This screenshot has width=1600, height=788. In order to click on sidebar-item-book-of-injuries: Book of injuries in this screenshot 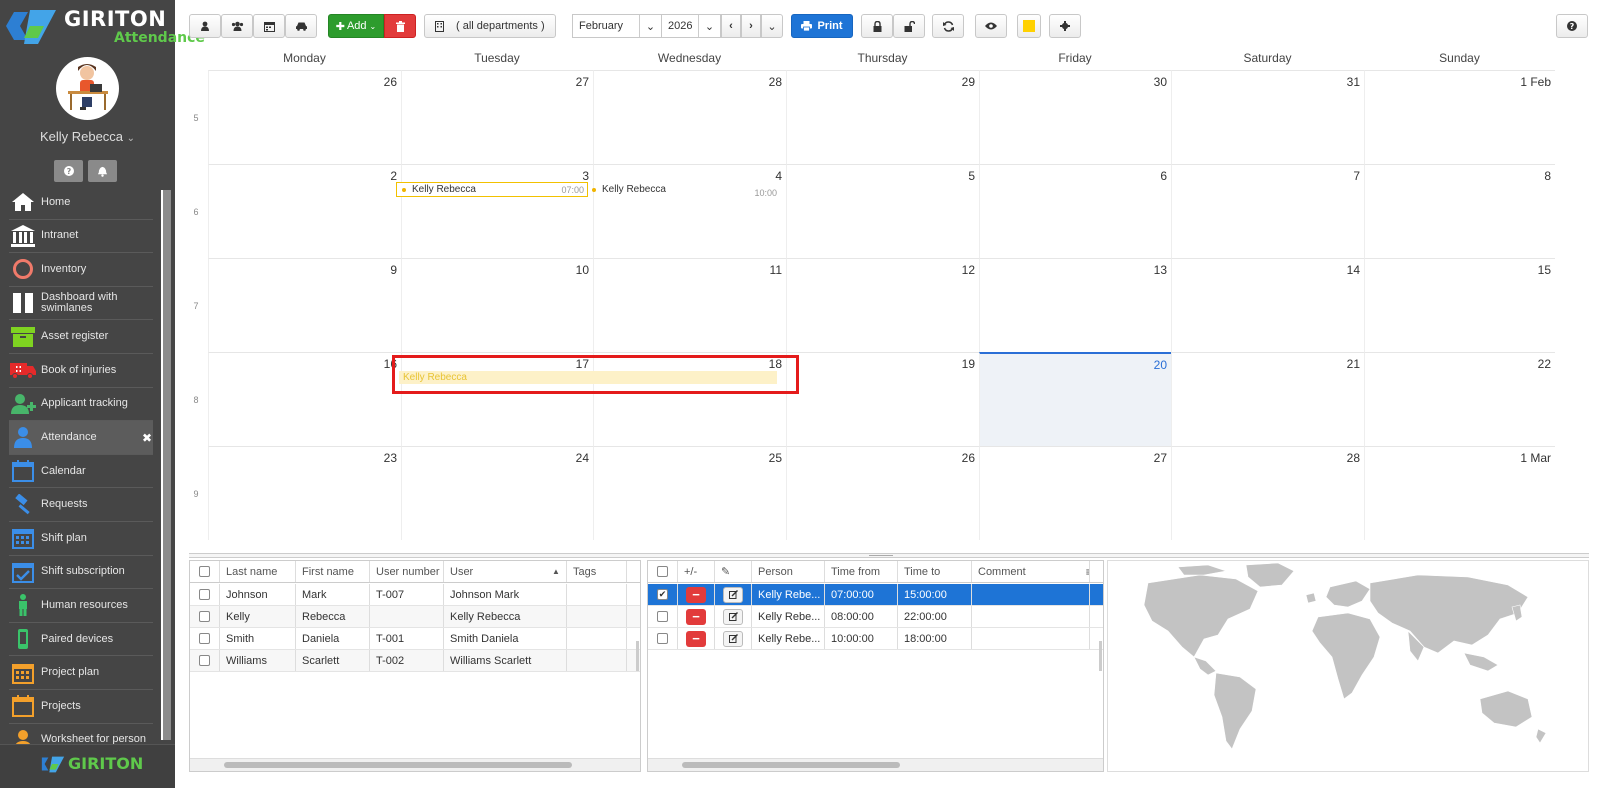, I will do `click(81, 371)`.